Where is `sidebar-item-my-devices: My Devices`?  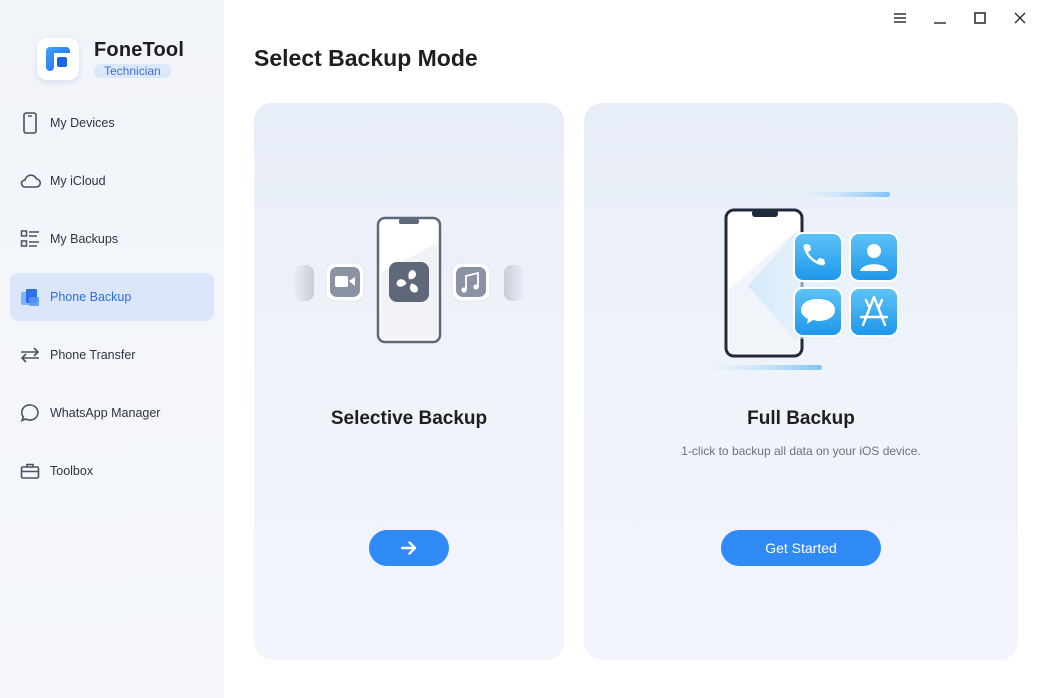
sidebar-item-my-devices: My Devices is located at coordinates (112, 123).